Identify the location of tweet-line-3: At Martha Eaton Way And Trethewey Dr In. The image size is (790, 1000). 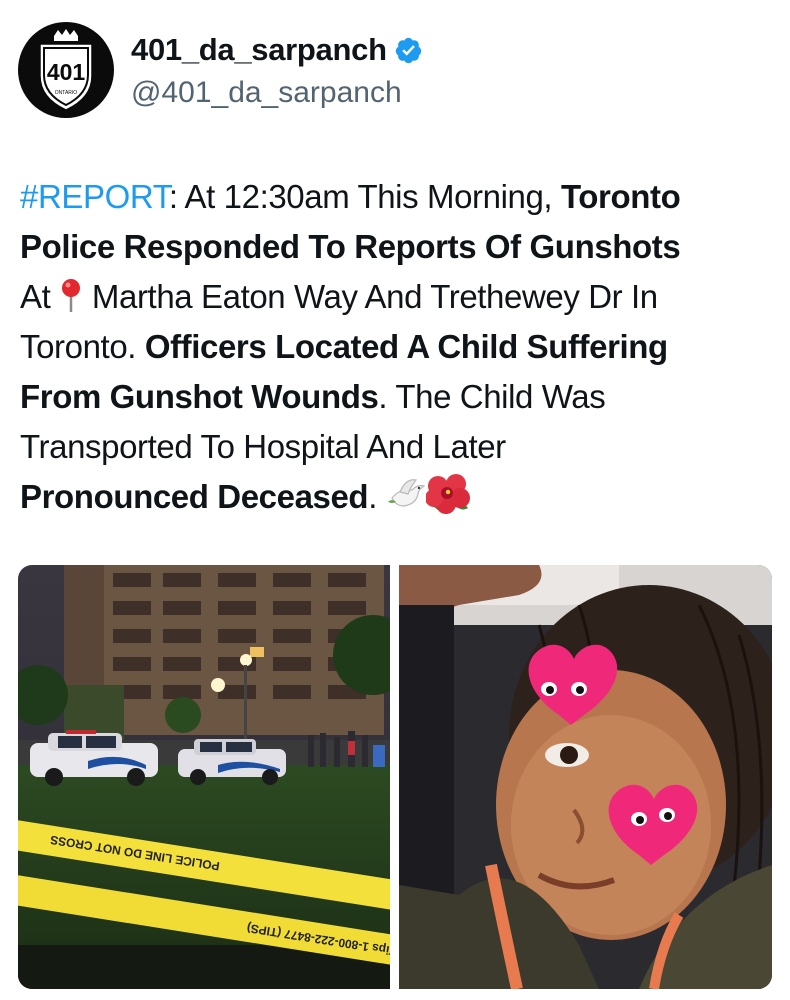
(400, 297).